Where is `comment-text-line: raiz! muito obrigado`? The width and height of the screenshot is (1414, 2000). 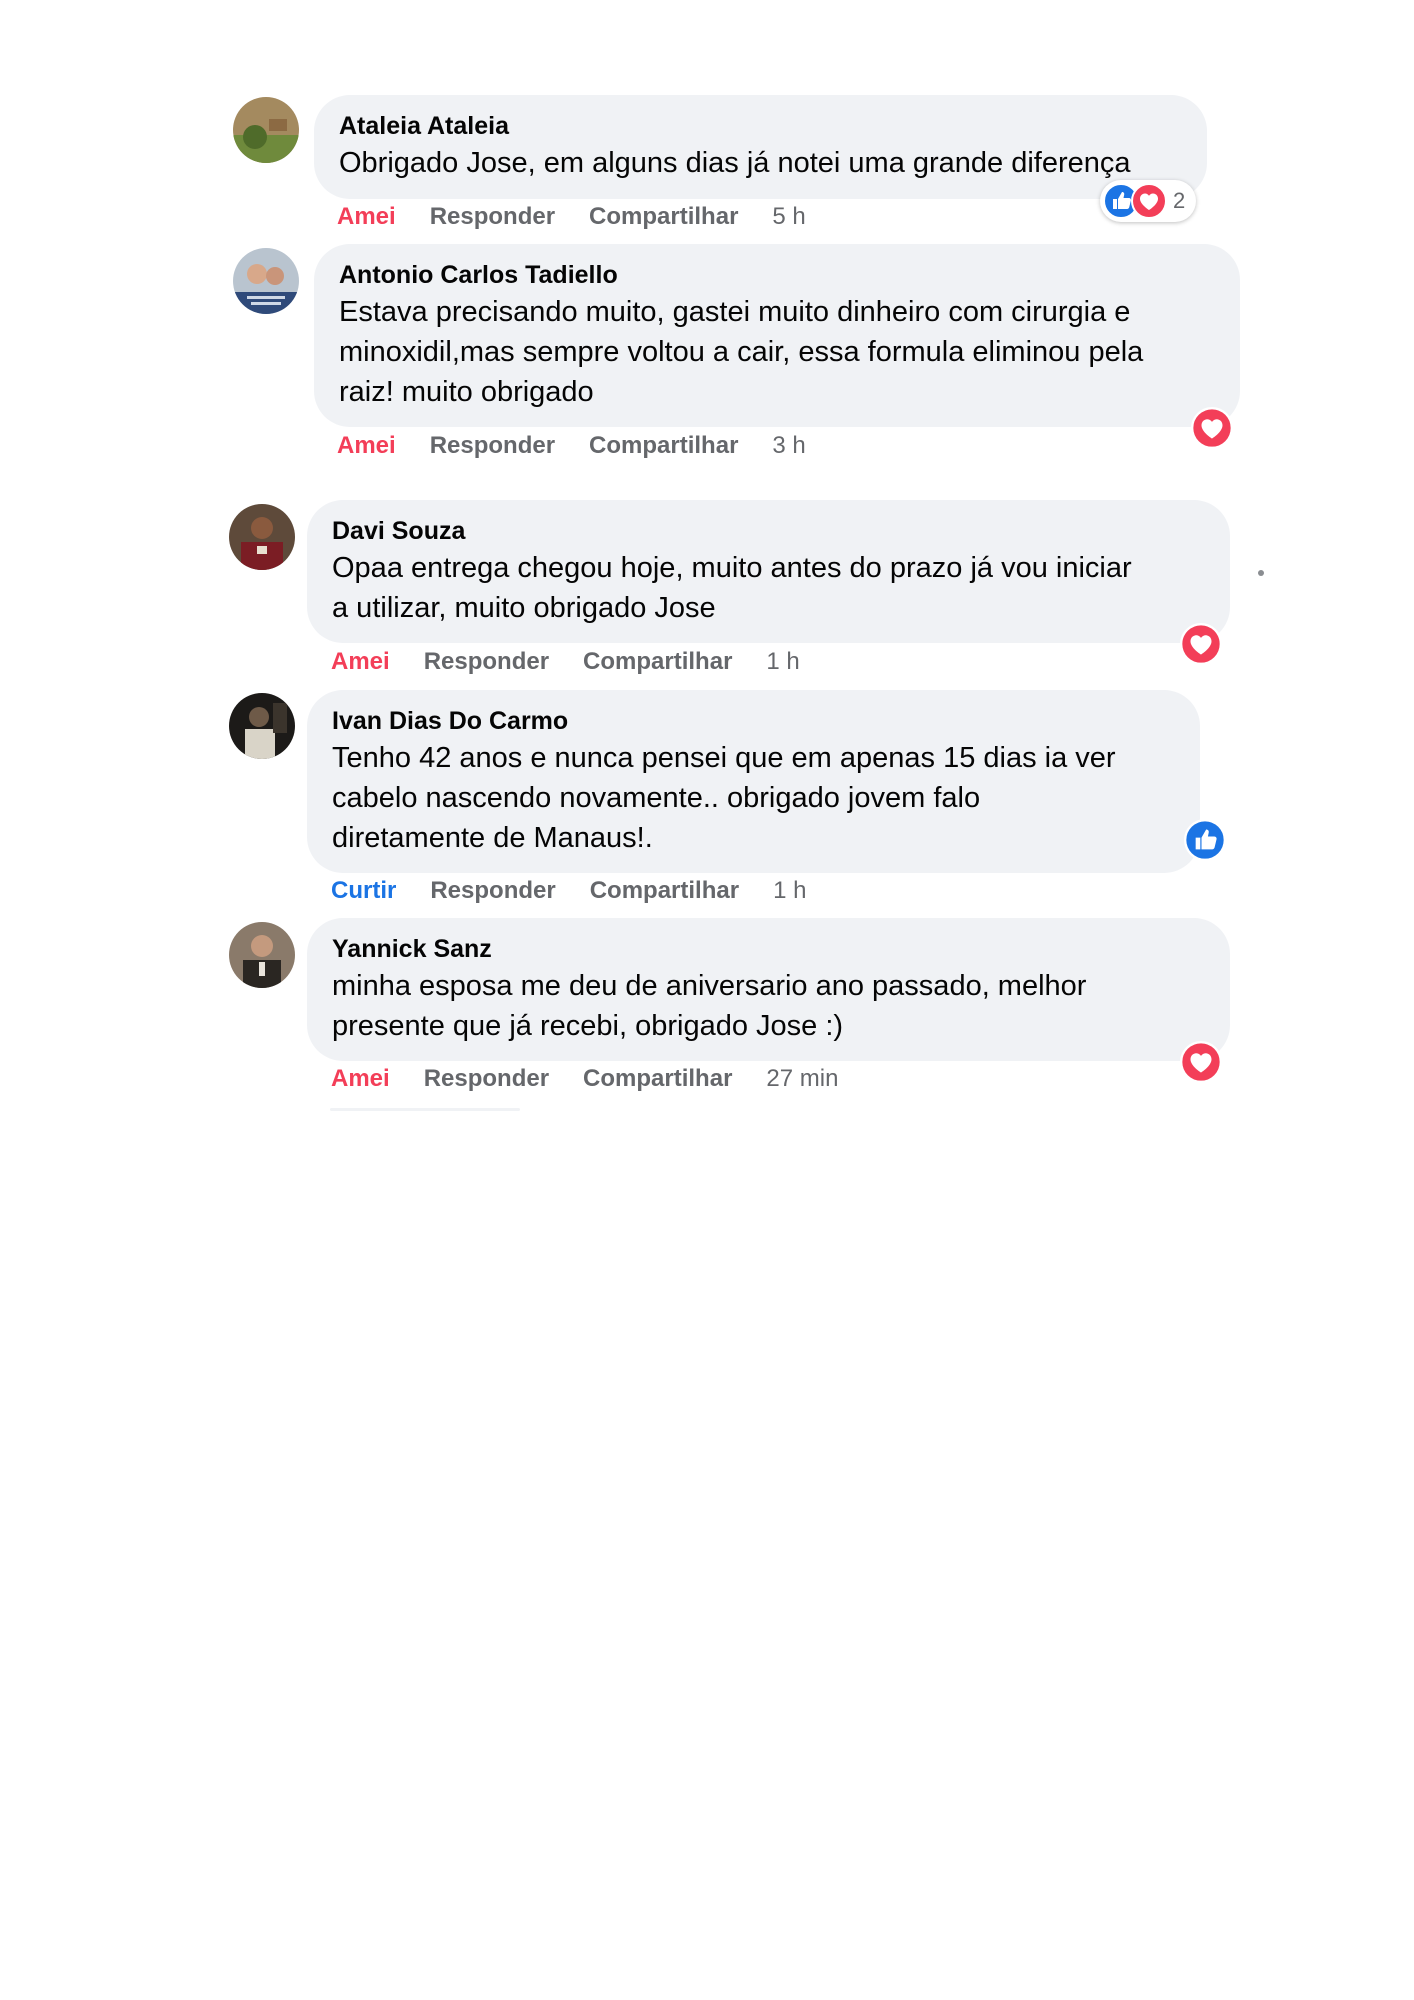
comment-text-line: raiz! muito obrigado is located at coordinates (466, 392).